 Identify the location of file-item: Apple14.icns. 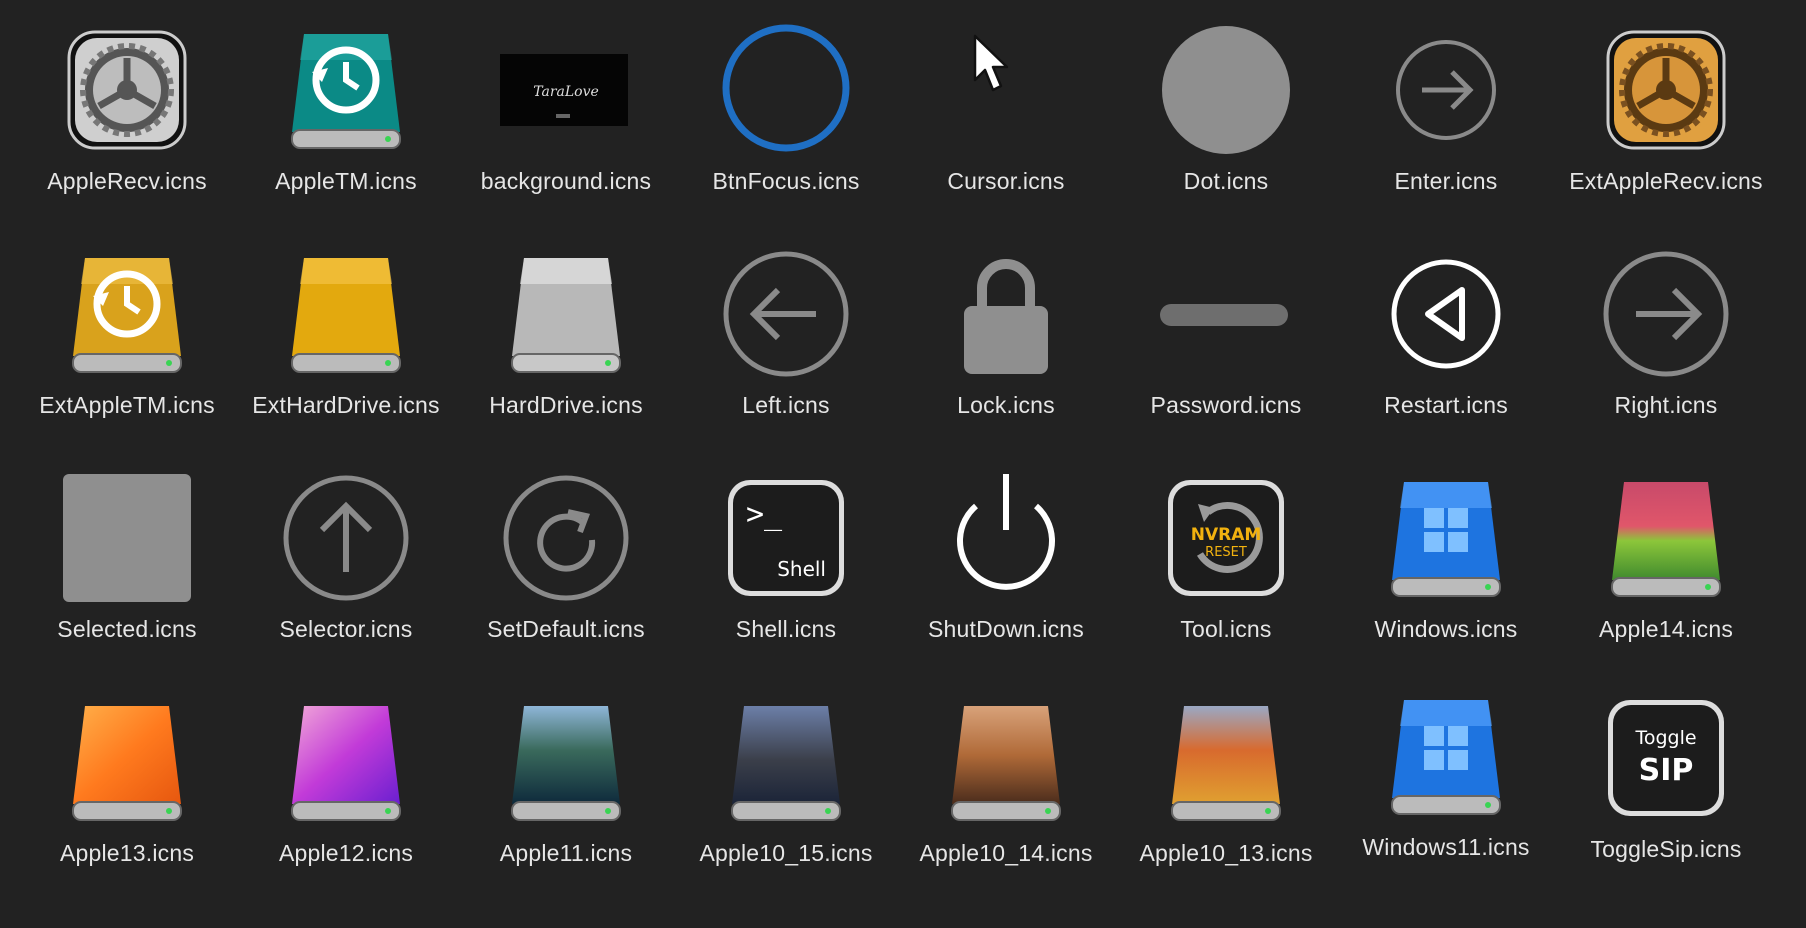
(1666, 558).